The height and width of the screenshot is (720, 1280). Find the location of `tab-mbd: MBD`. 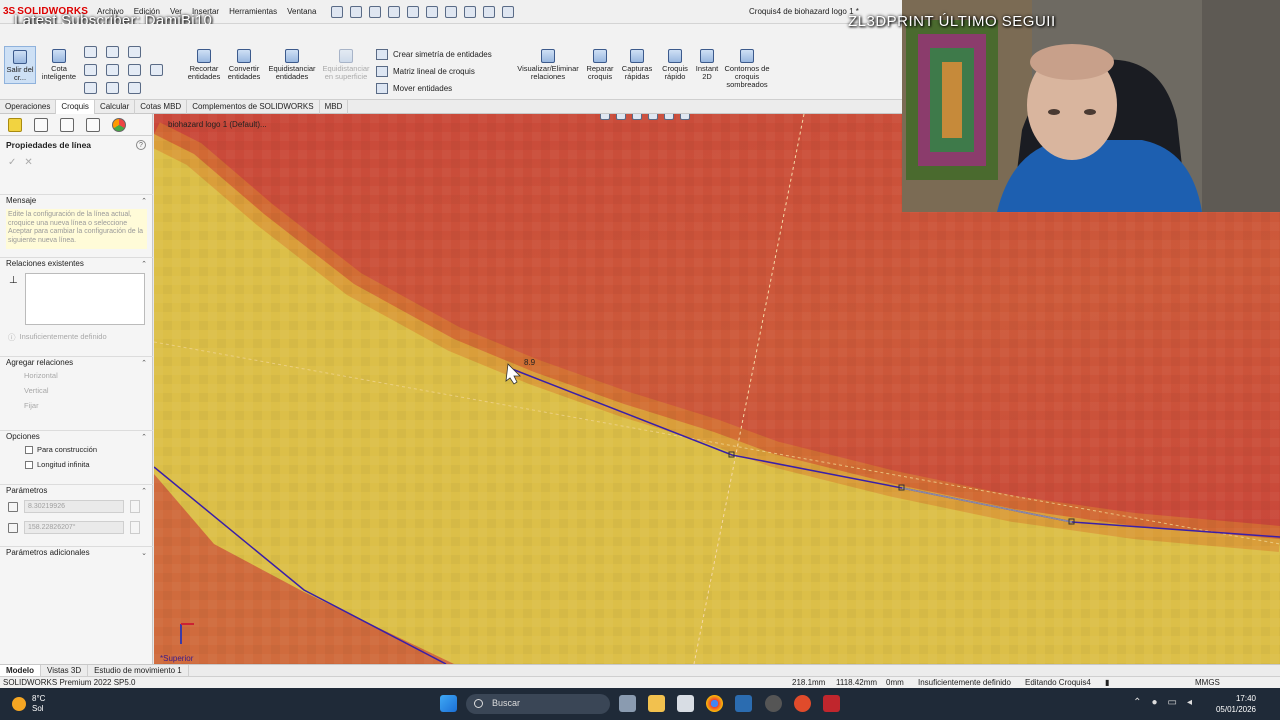

tab-mbd: MBD is located at coordinates (334, 107).